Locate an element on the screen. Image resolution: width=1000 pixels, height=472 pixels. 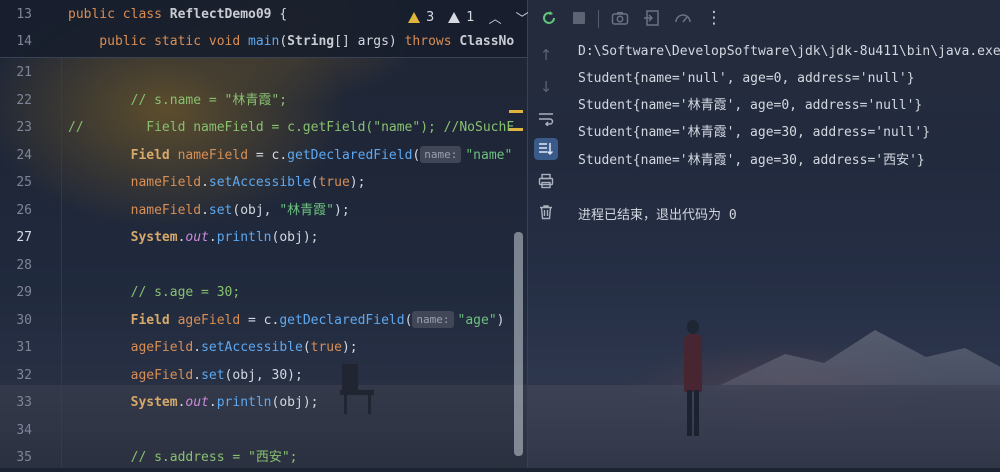
code-line: 31 ageField.setAccessible(true); is located at coordinates (255, 348).